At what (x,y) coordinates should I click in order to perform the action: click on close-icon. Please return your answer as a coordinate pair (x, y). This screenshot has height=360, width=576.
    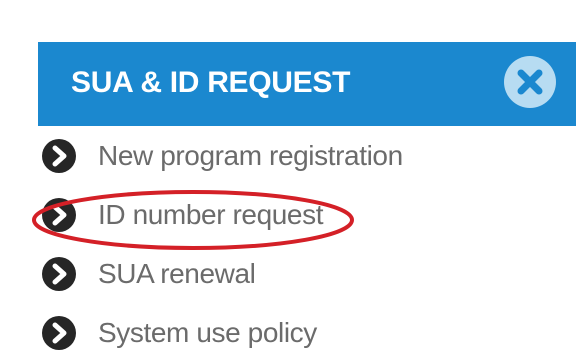
    Looking at the image, I should click on (530, 82).